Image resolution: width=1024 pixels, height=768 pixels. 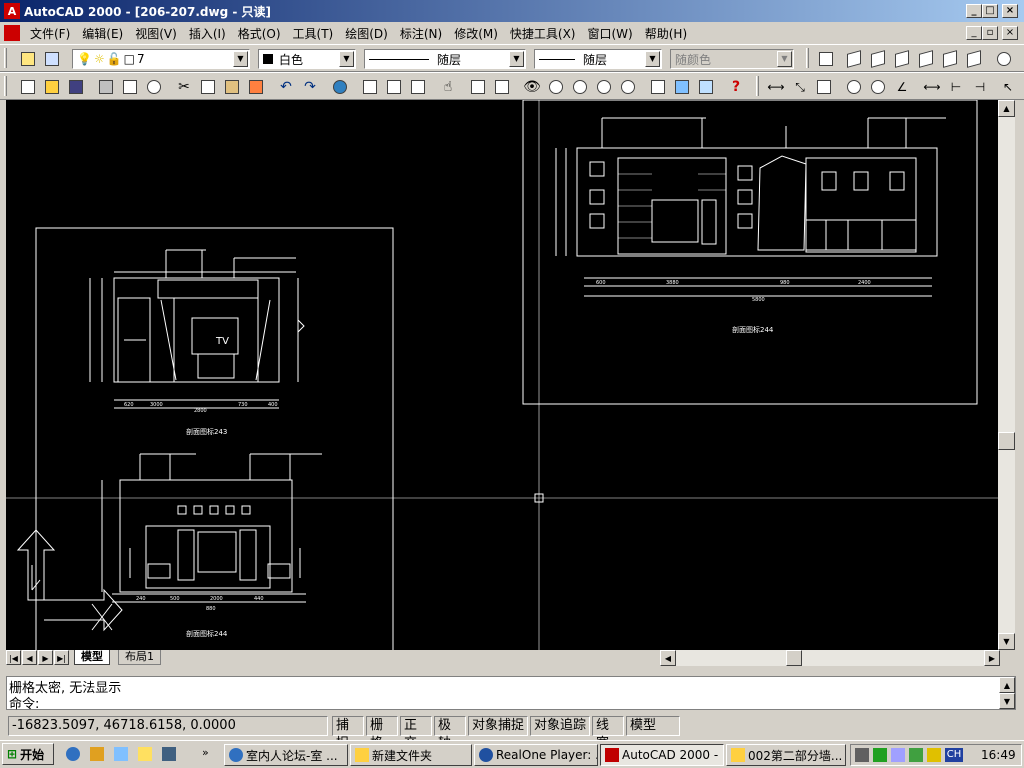 What do you see at coordinates (934, 755) in the screenshot?
I see `home-icon` at bounding box center [934, 755].